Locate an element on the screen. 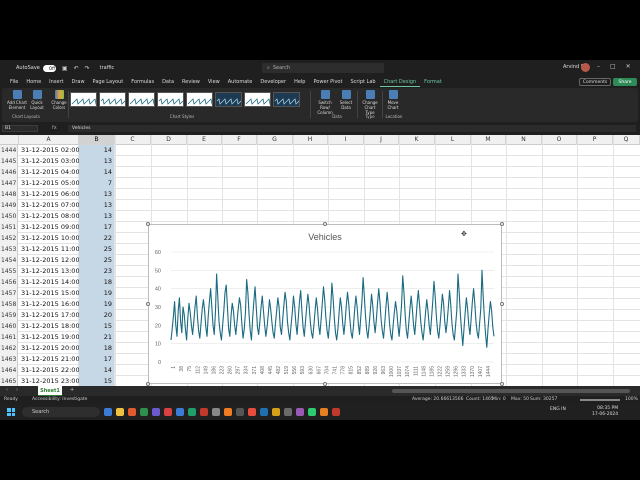 The width and height of the screenshot is (640, 480). column-header-l: L is located at coordinates (453, 140).